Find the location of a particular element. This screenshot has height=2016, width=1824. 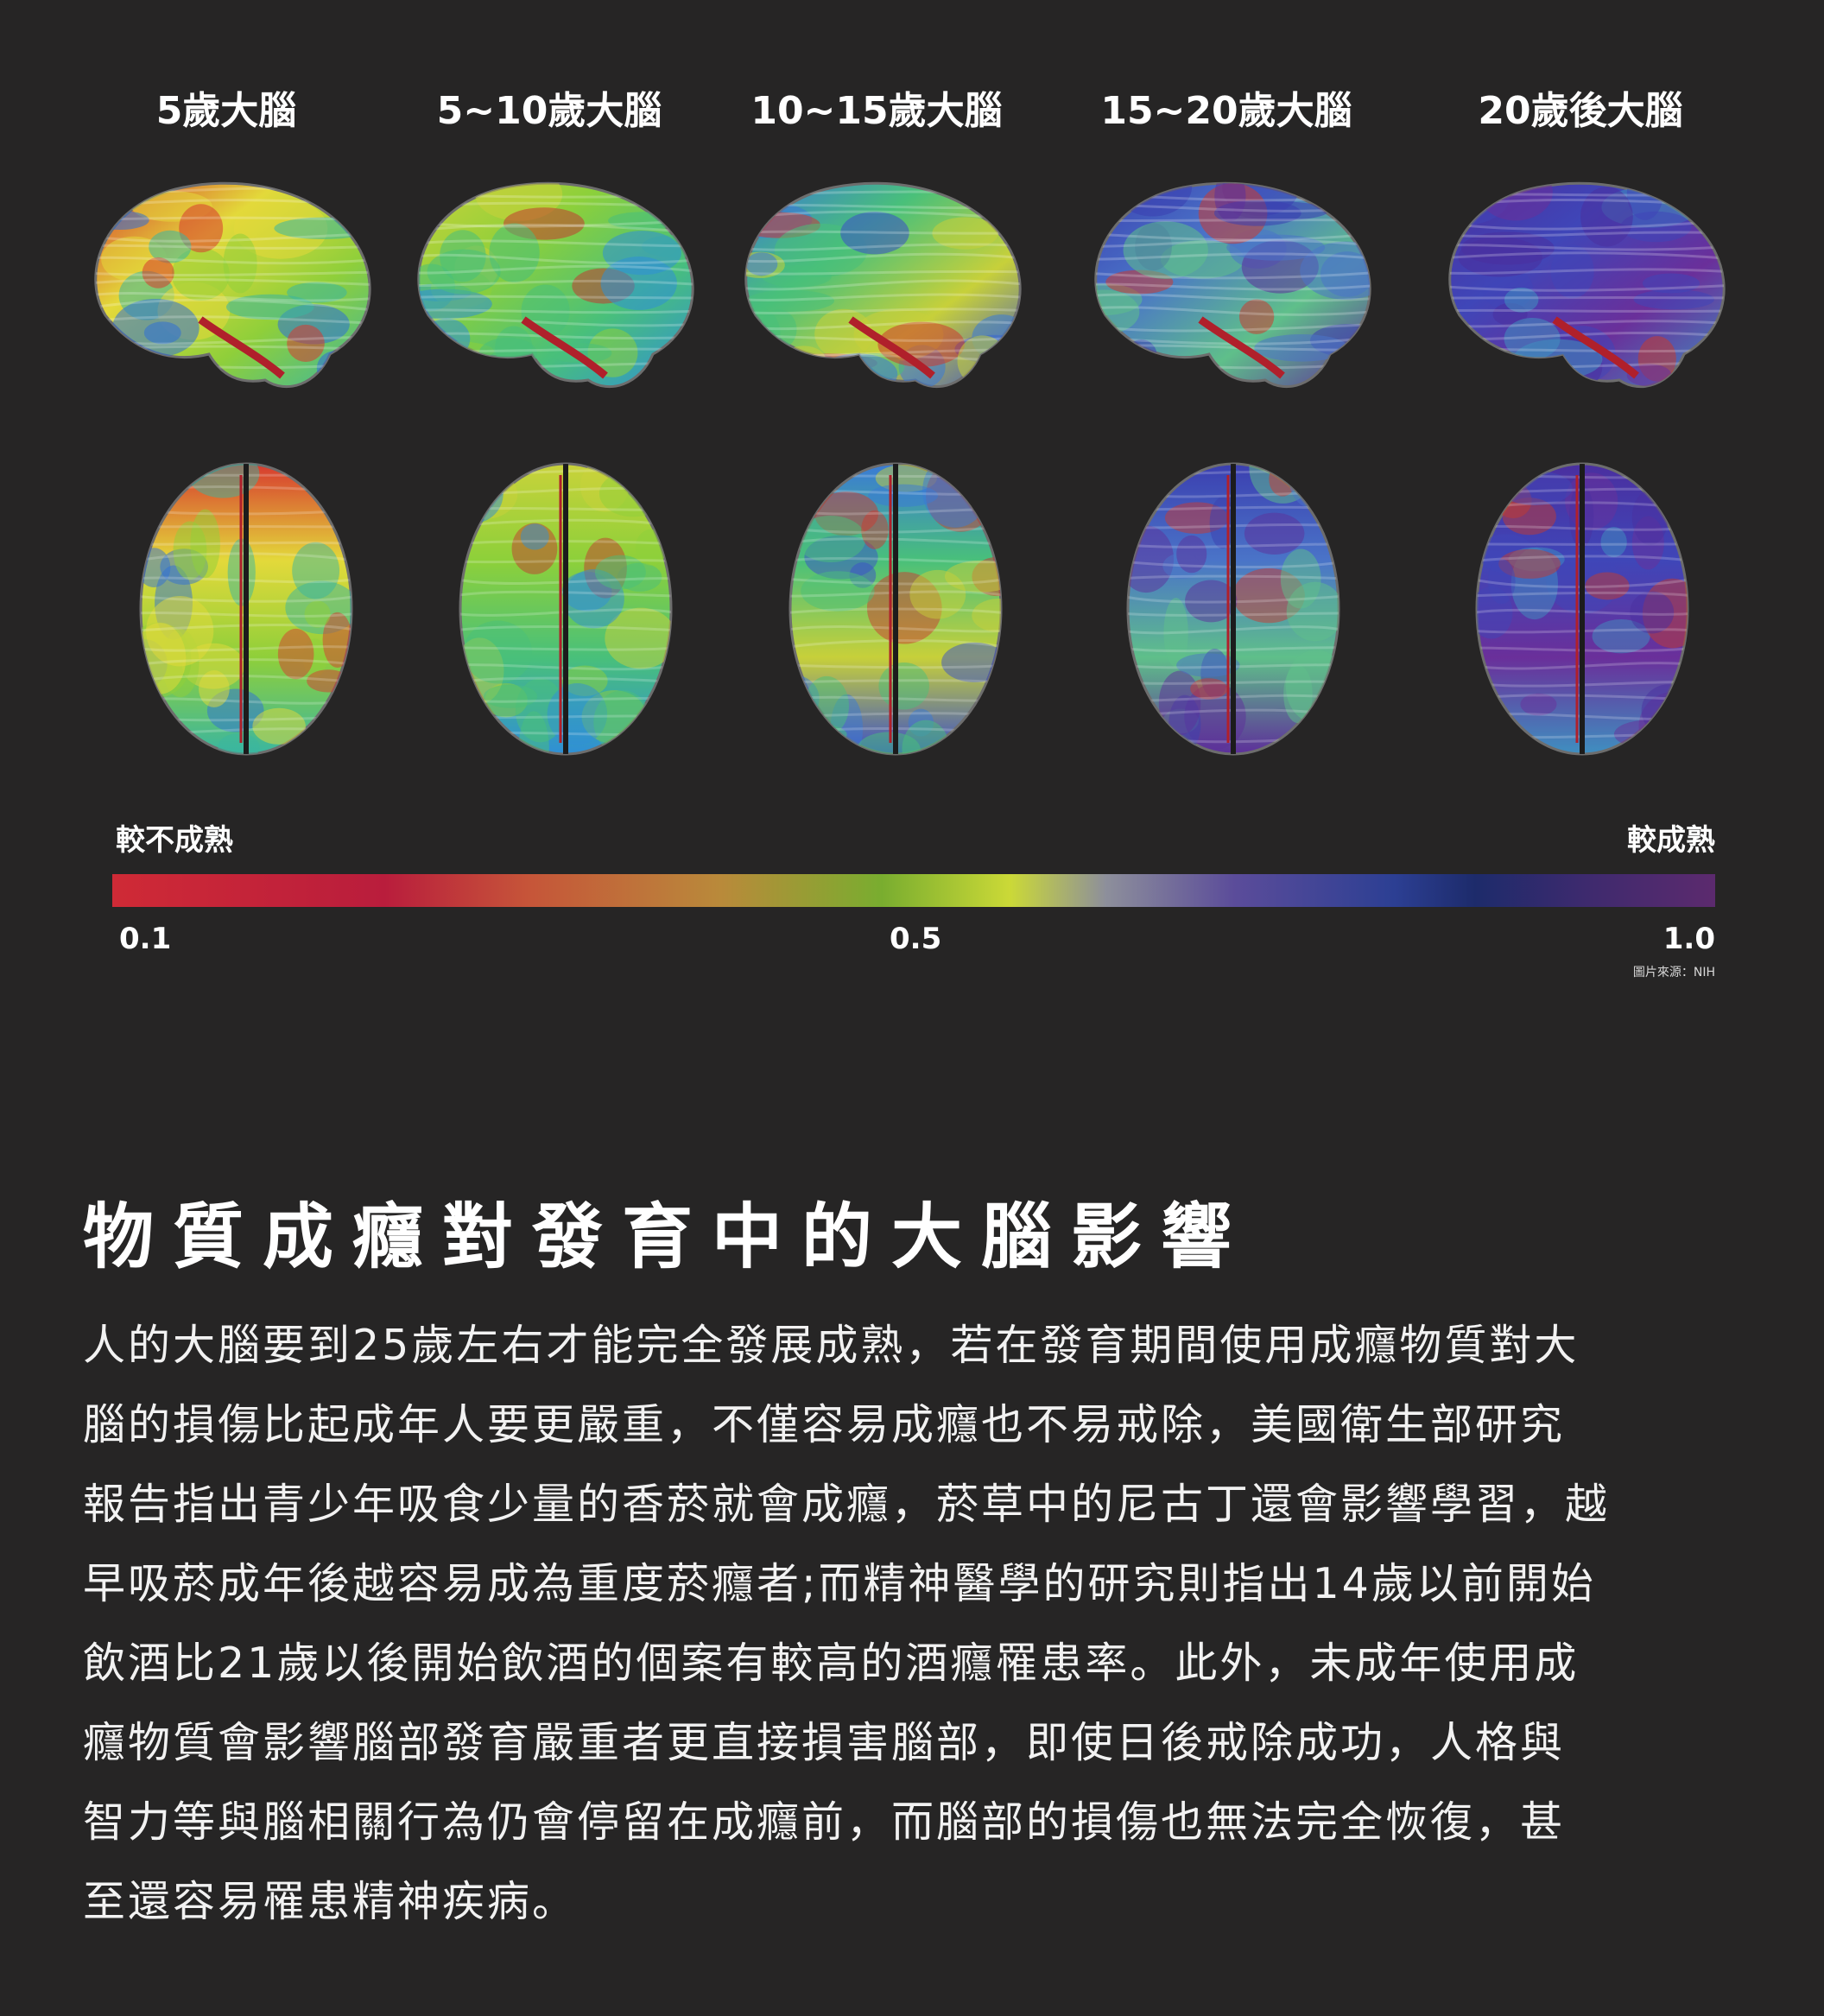

image-credit: 圖片來源：NIH is located at coordinates (1674, 973).